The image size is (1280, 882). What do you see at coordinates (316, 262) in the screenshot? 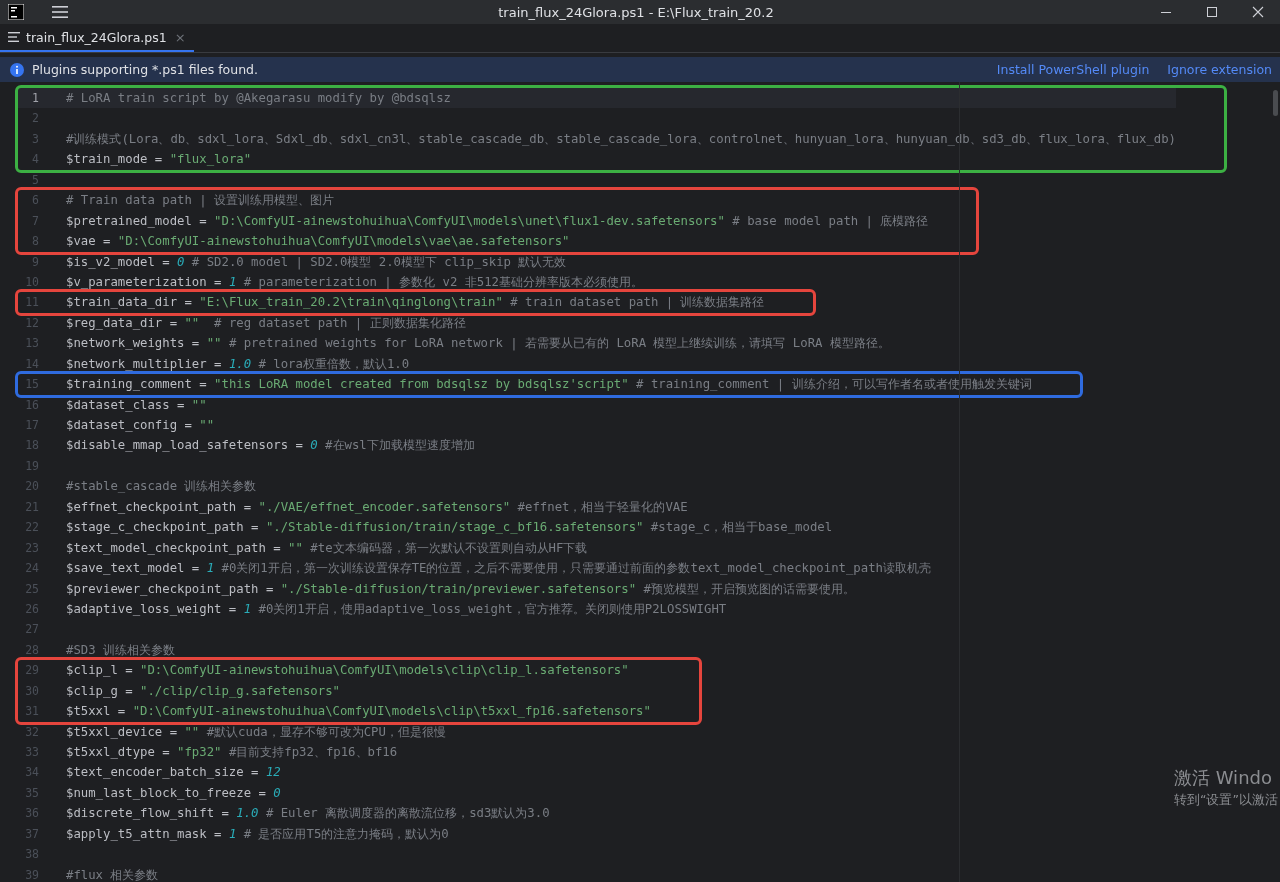
I see `code-line: $is_v2_model = 0 # SD2.0 model | SD2.0模型 2.0模型下 clip_skip 默认无效` at bounding box center [316, 262].